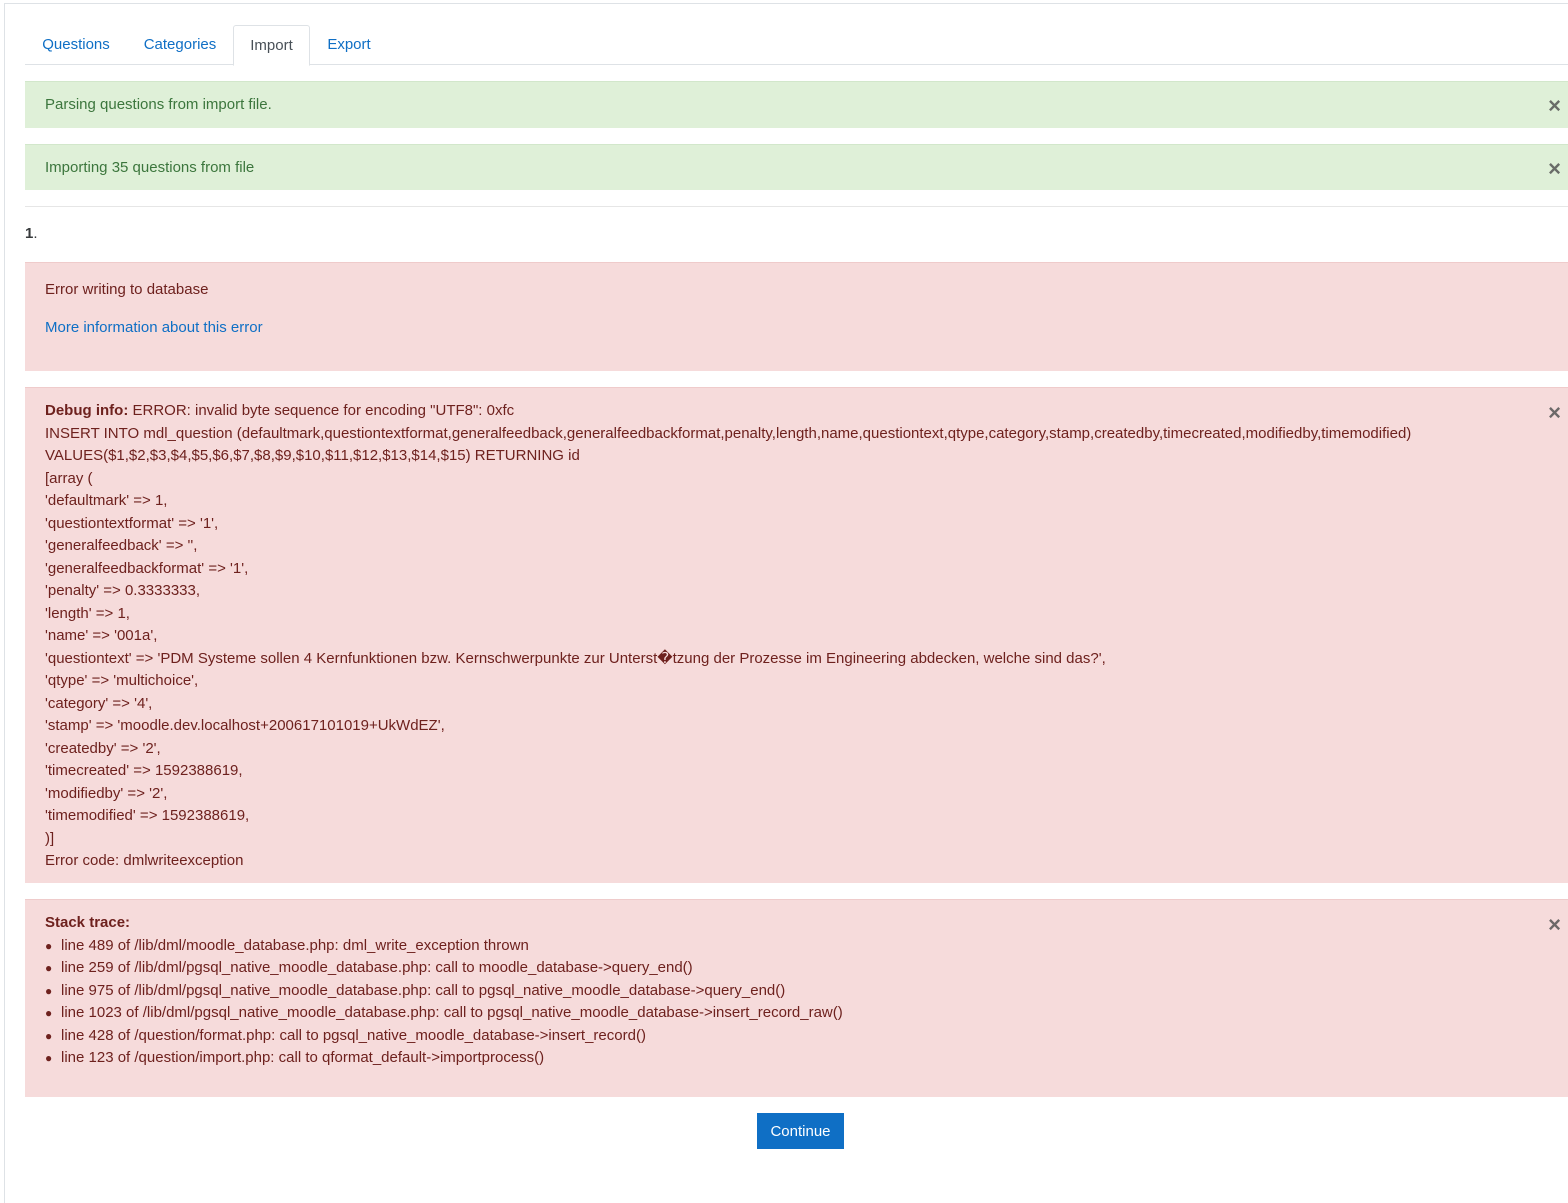  What do you see at coordinates (103, 748) in the screenshot?
I see `debug-line: 'createdby' => '2',` at bounding box center [103, 748].